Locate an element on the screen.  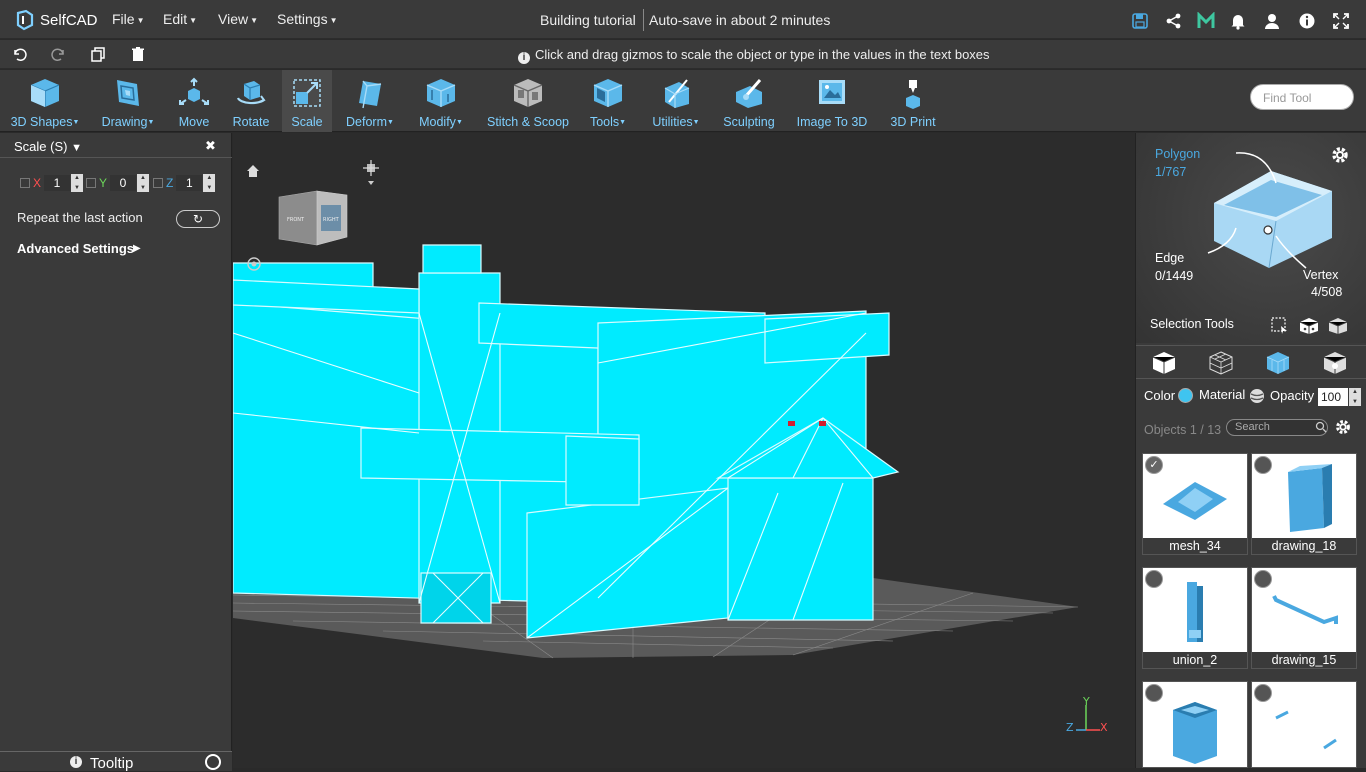
menu-view: View ▼ is located at coordinates (238, 19).